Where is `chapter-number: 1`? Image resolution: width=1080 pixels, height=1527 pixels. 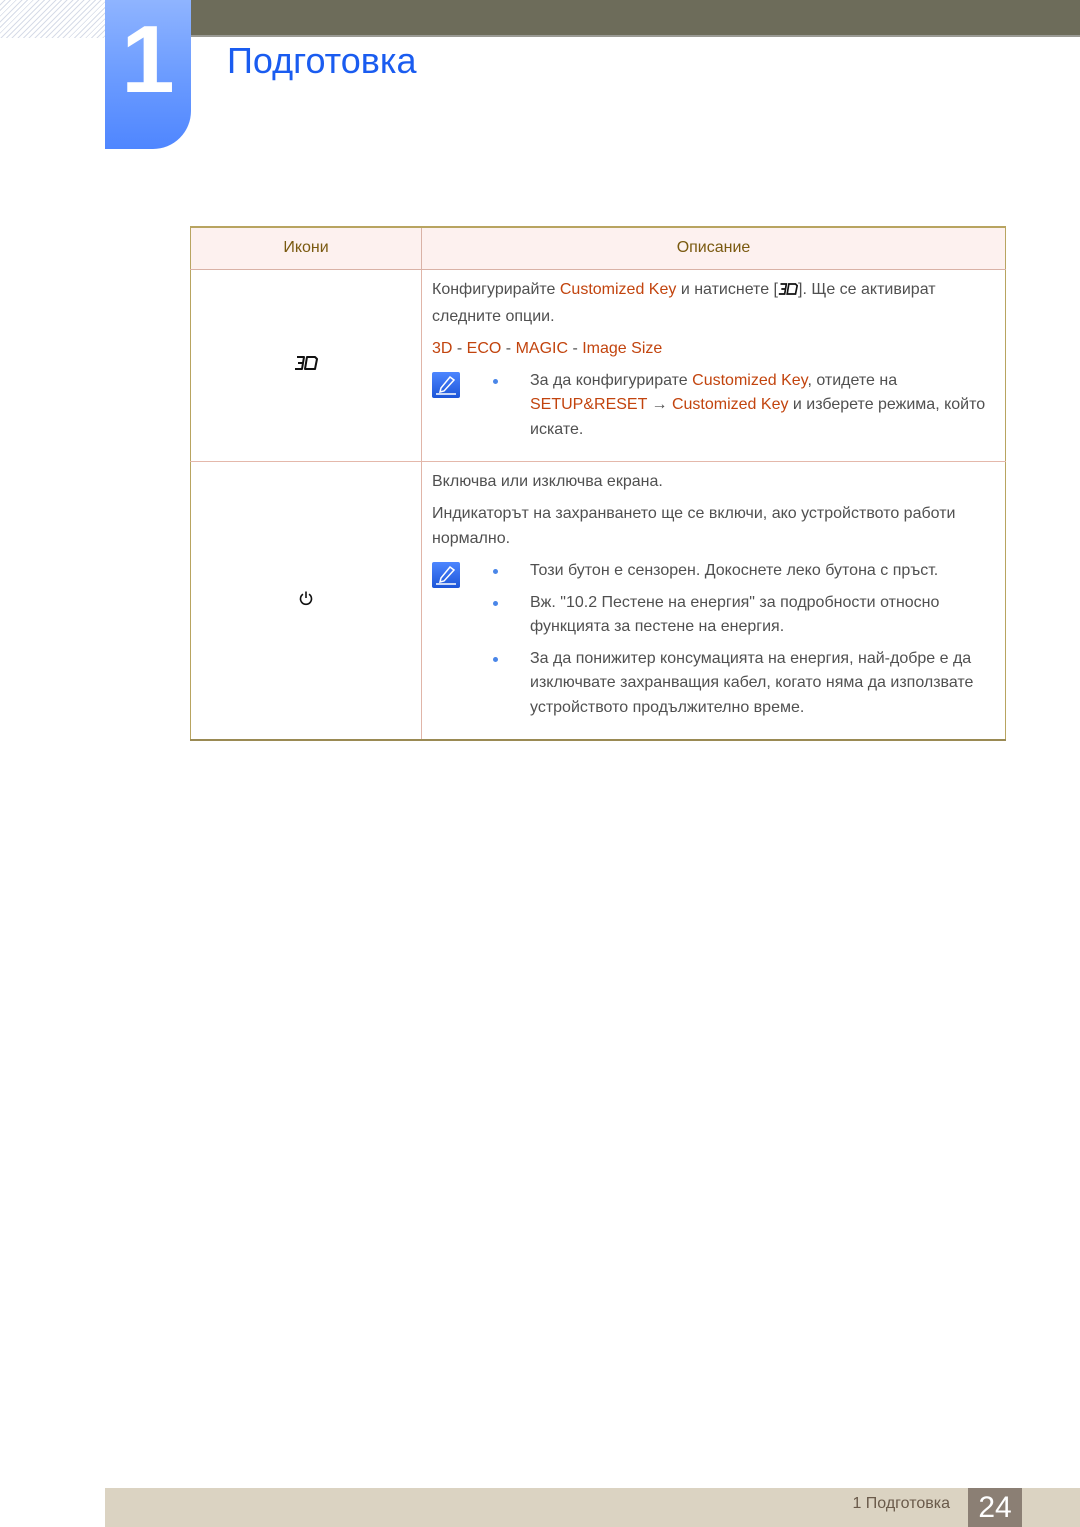 chapter-number: 1 is located at coordinates (148, 59).